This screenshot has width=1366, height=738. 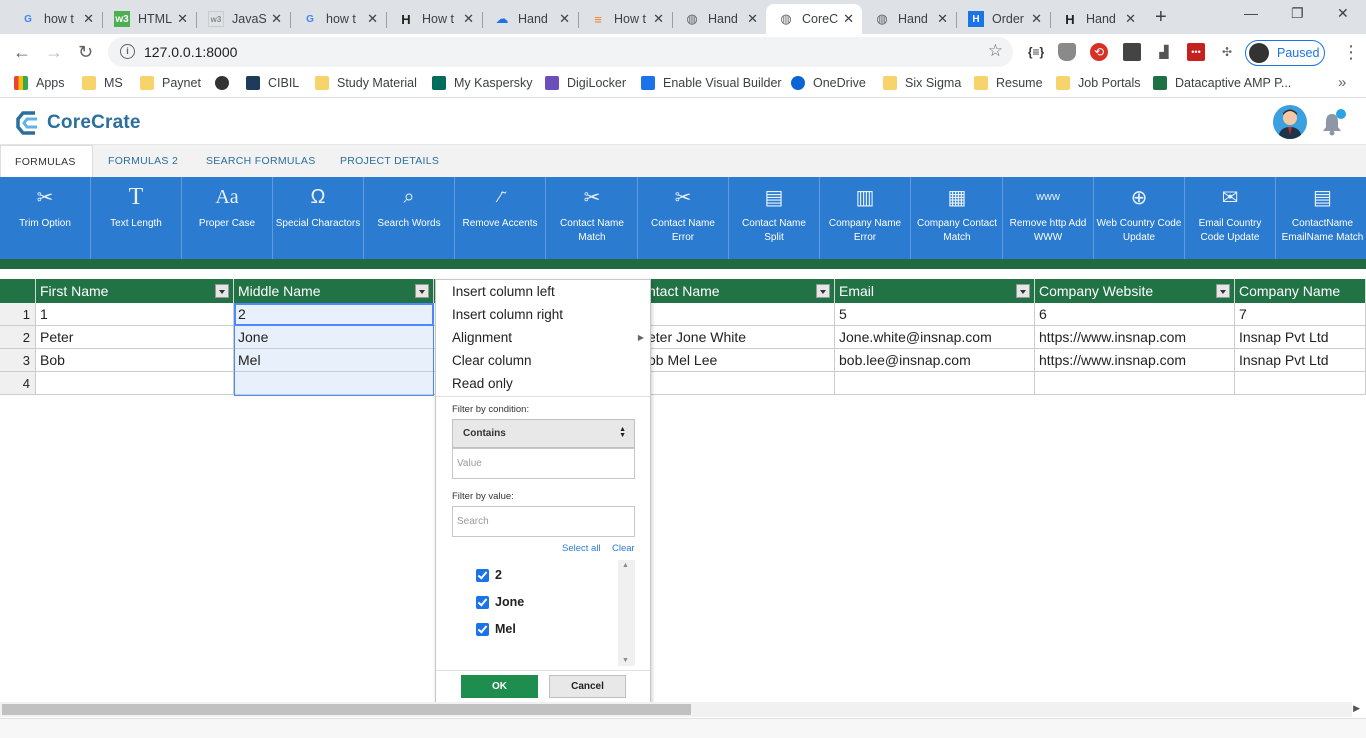 I want to click on browser-tab: w3 HTML ✕, so click(x=149, y=19).